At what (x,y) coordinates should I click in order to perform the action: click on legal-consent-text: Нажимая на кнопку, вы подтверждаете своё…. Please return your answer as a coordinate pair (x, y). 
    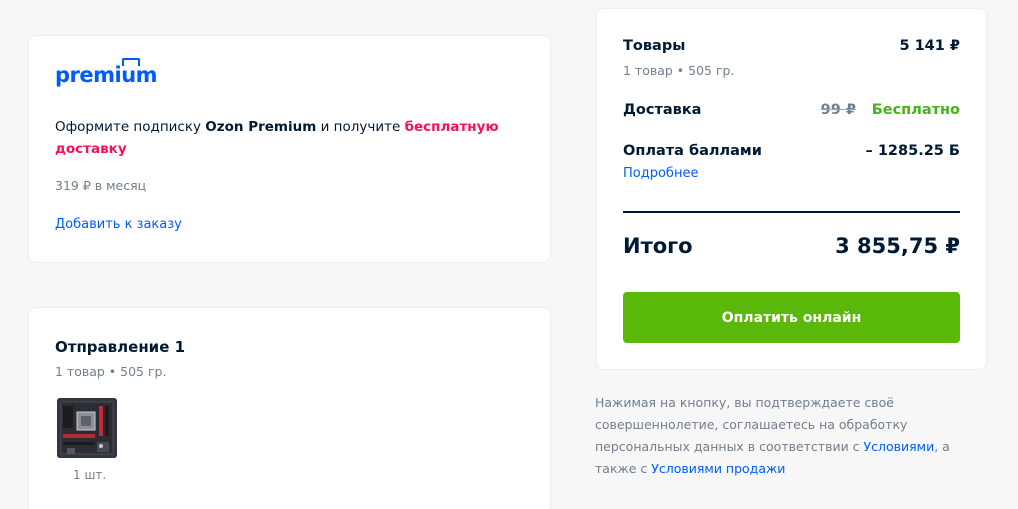
    Looking at the image, I should click on (772, 435).